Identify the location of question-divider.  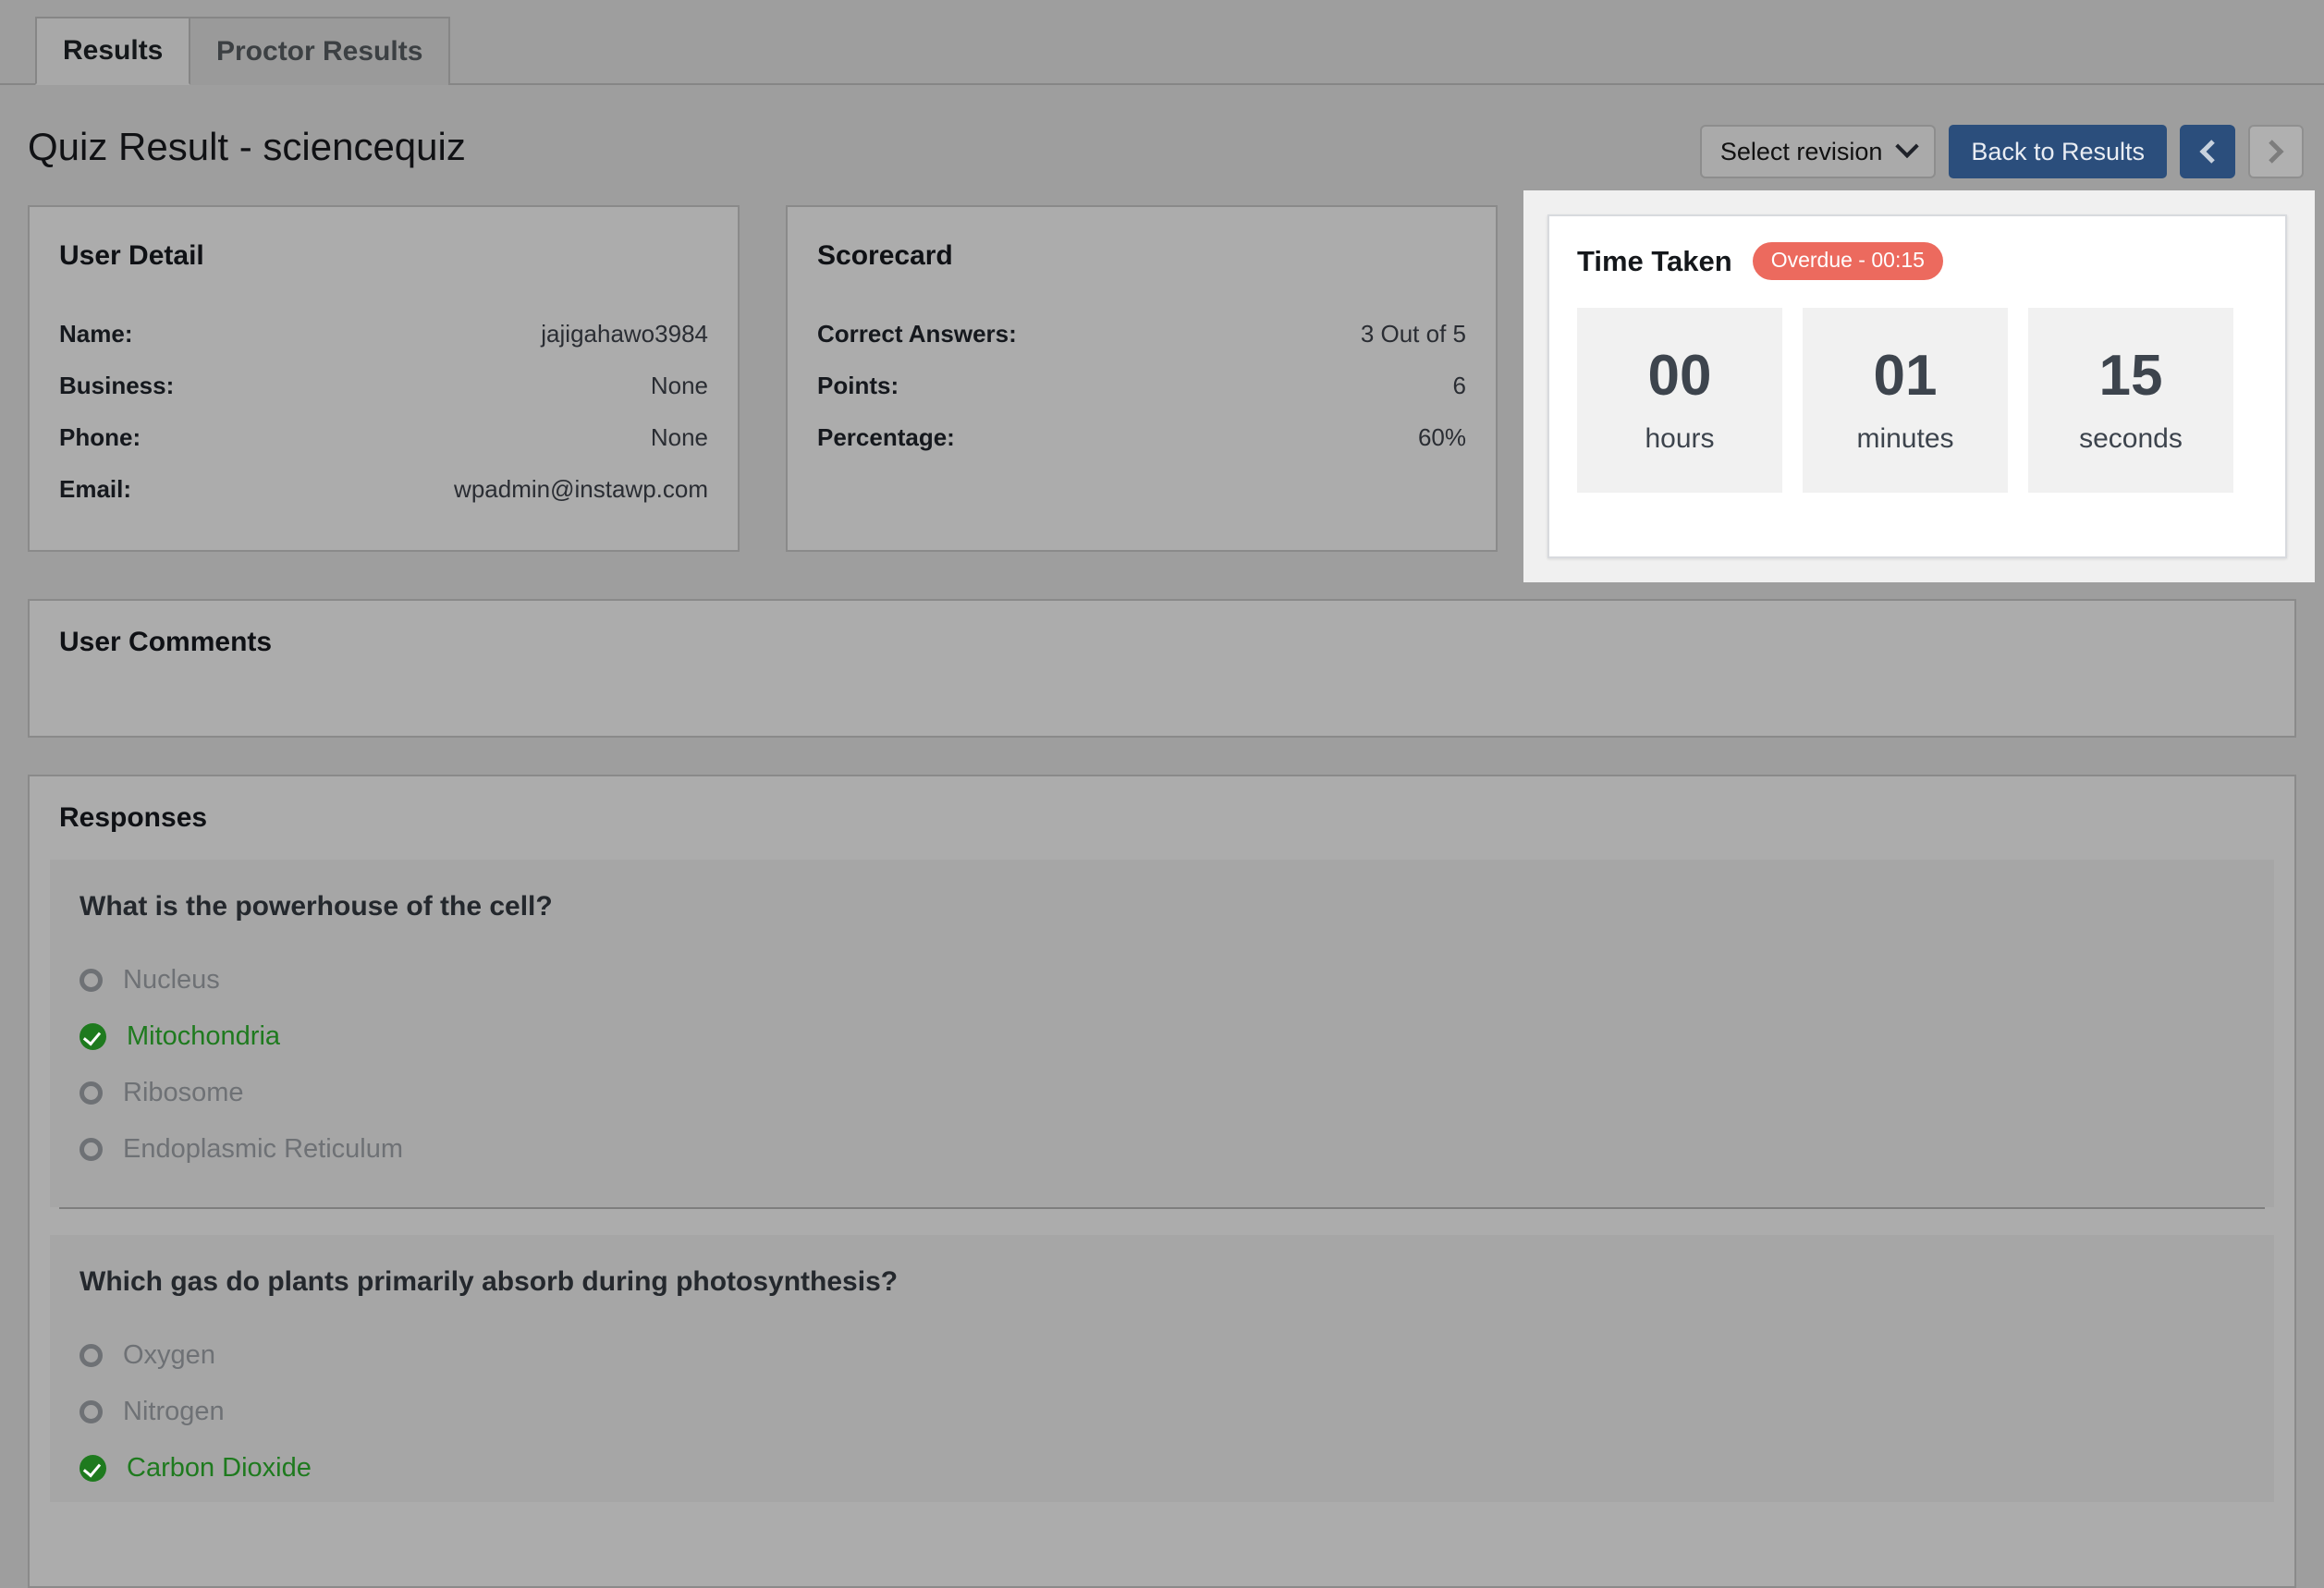
(1162, 1208).